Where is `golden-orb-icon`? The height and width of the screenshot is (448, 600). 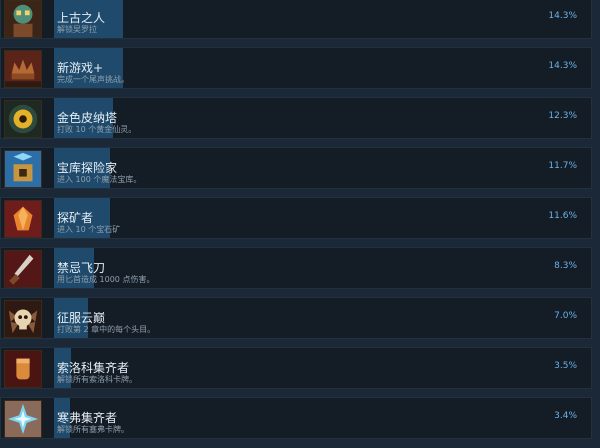
golden-orb-icon is located at coordinates (23, 119).